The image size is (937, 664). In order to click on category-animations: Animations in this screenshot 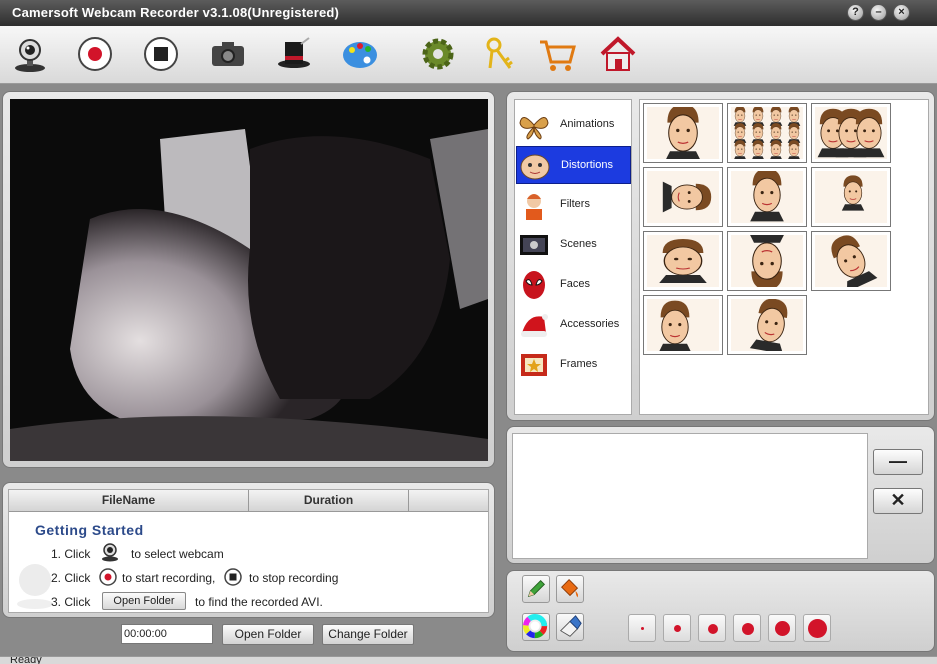, I will do `click(573, 125)`.